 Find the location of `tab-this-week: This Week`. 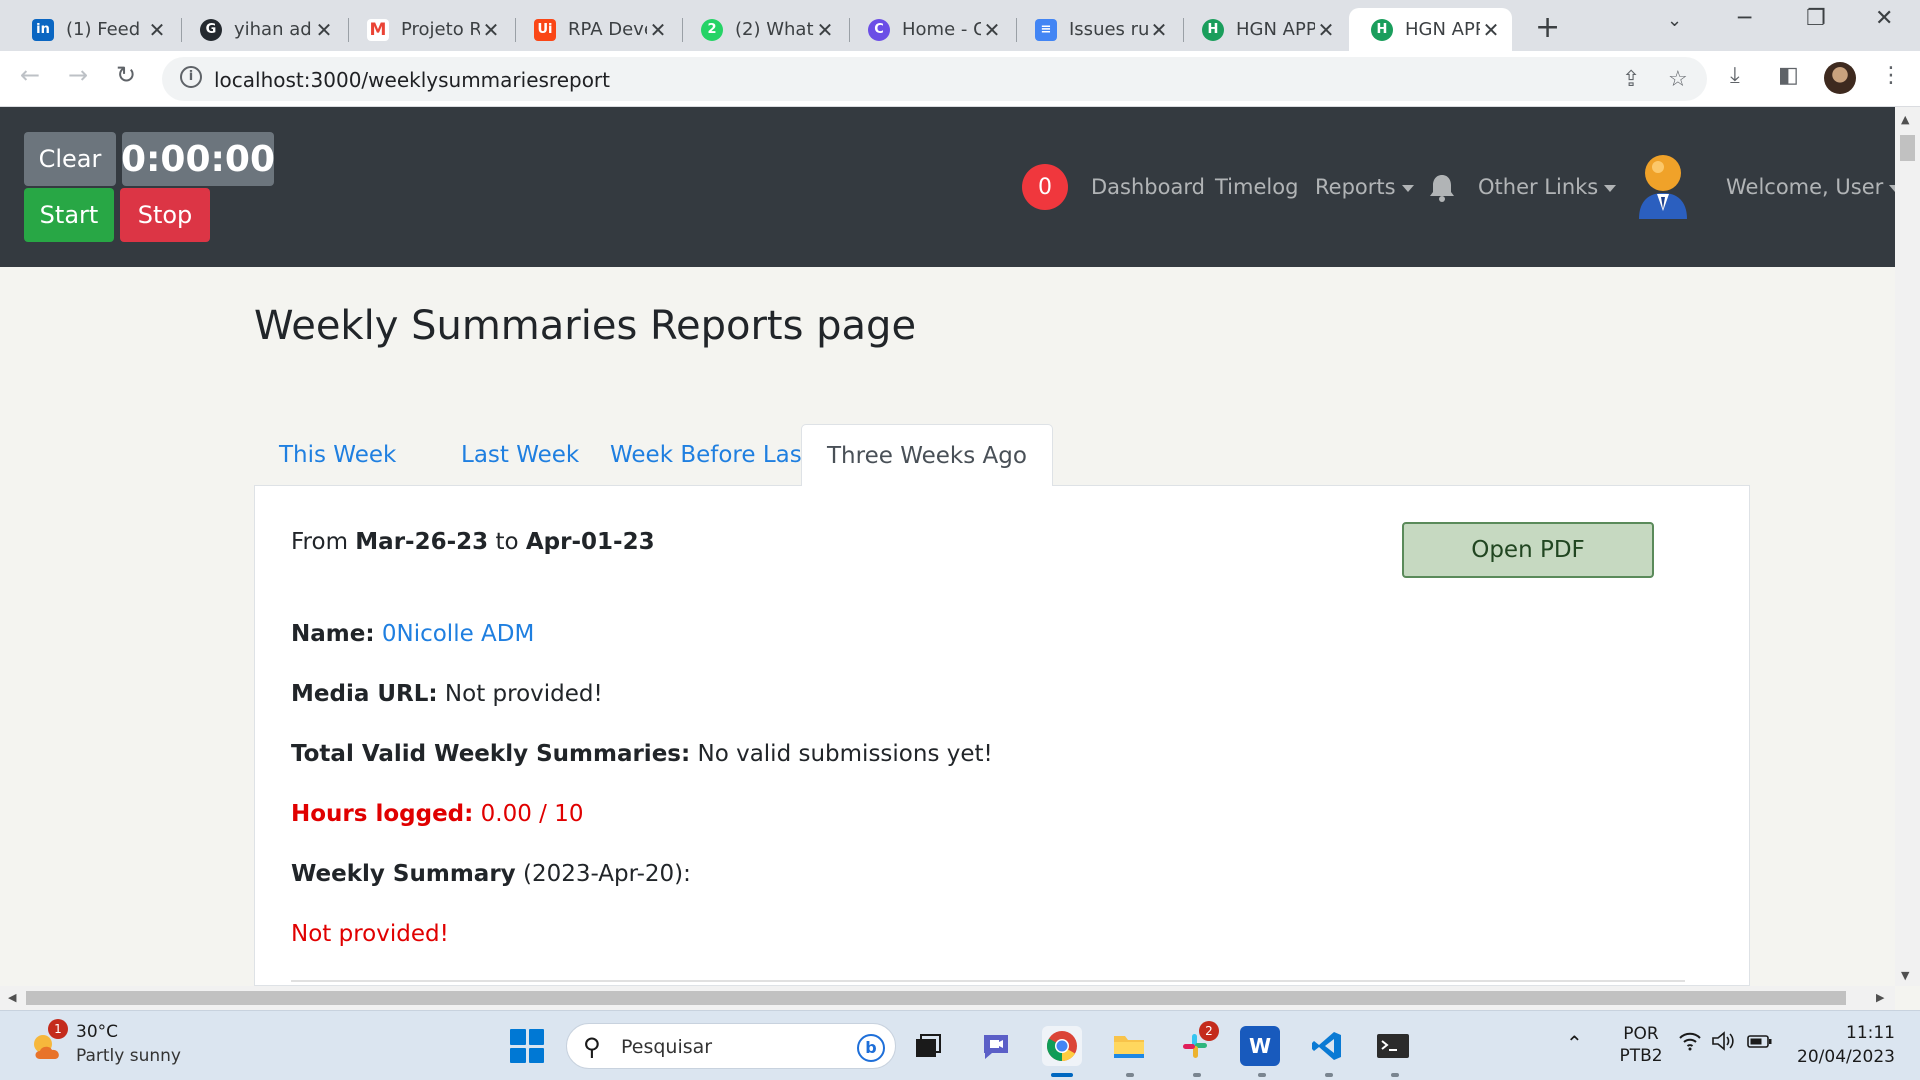

tab-this-week: This Week is located at coordinates (337, 455).